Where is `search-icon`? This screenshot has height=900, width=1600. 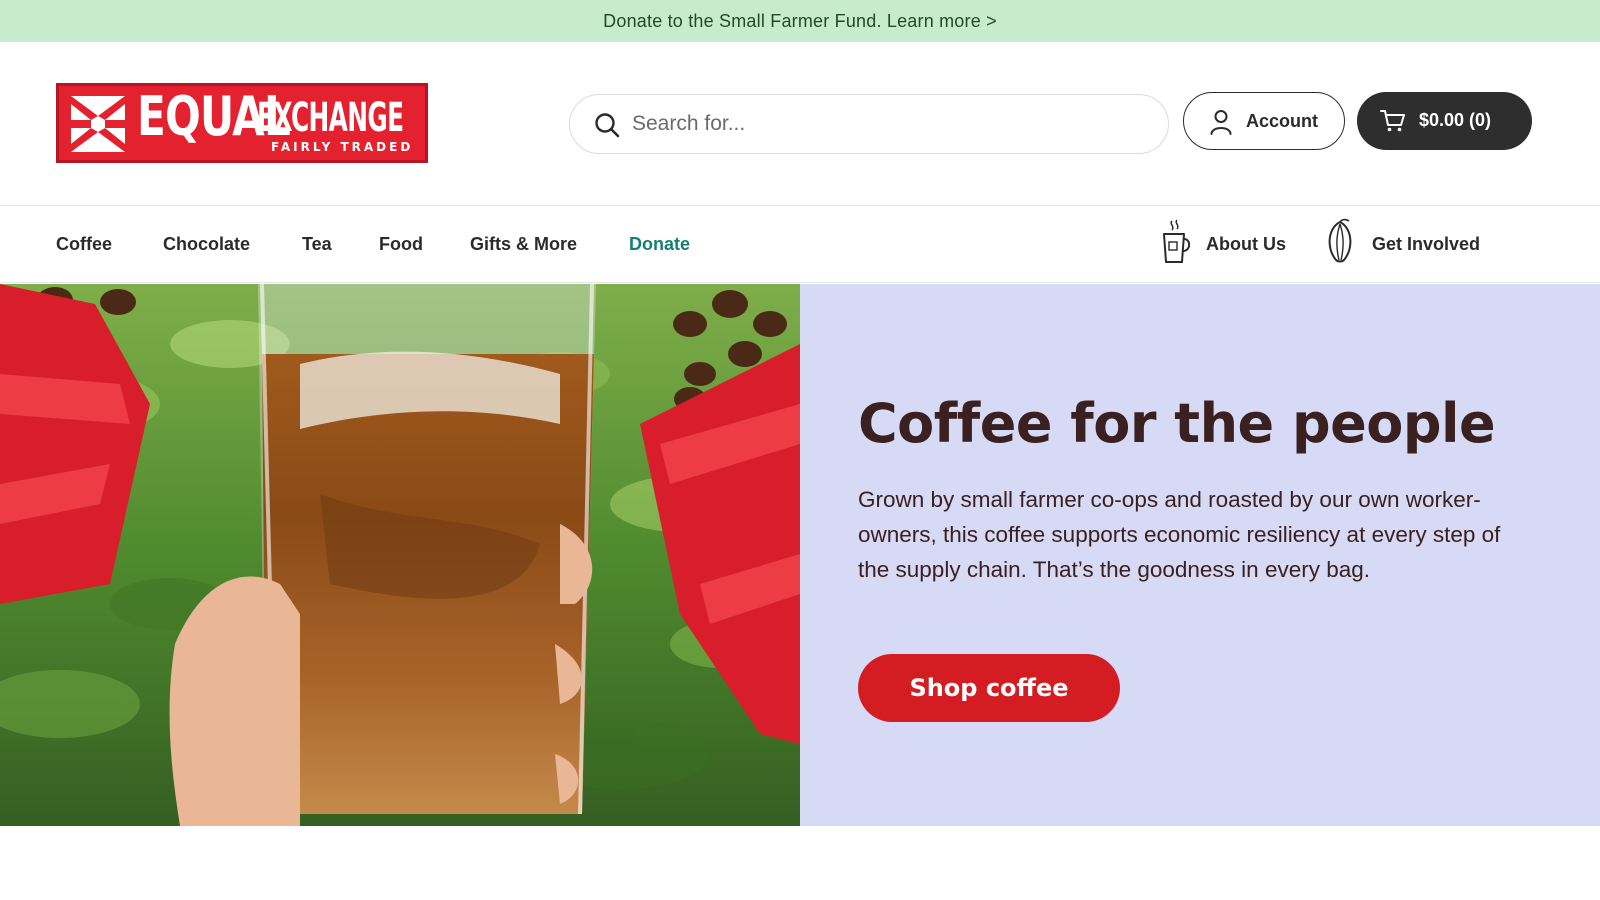 search-icon is located at coordinates (607, 125).